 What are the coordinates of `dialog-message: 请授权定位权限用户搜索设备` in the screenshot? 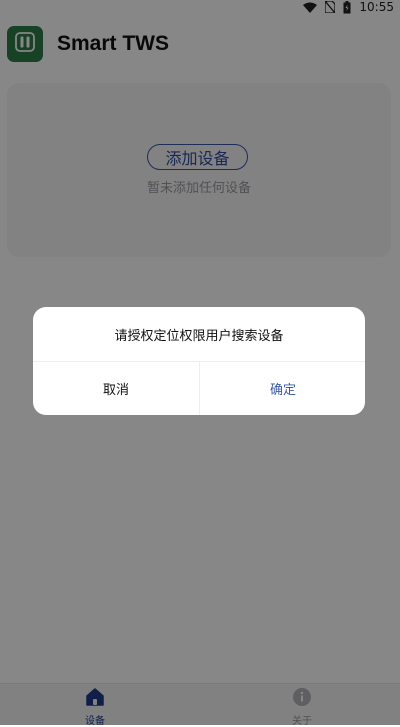 It's located at (199, 336).